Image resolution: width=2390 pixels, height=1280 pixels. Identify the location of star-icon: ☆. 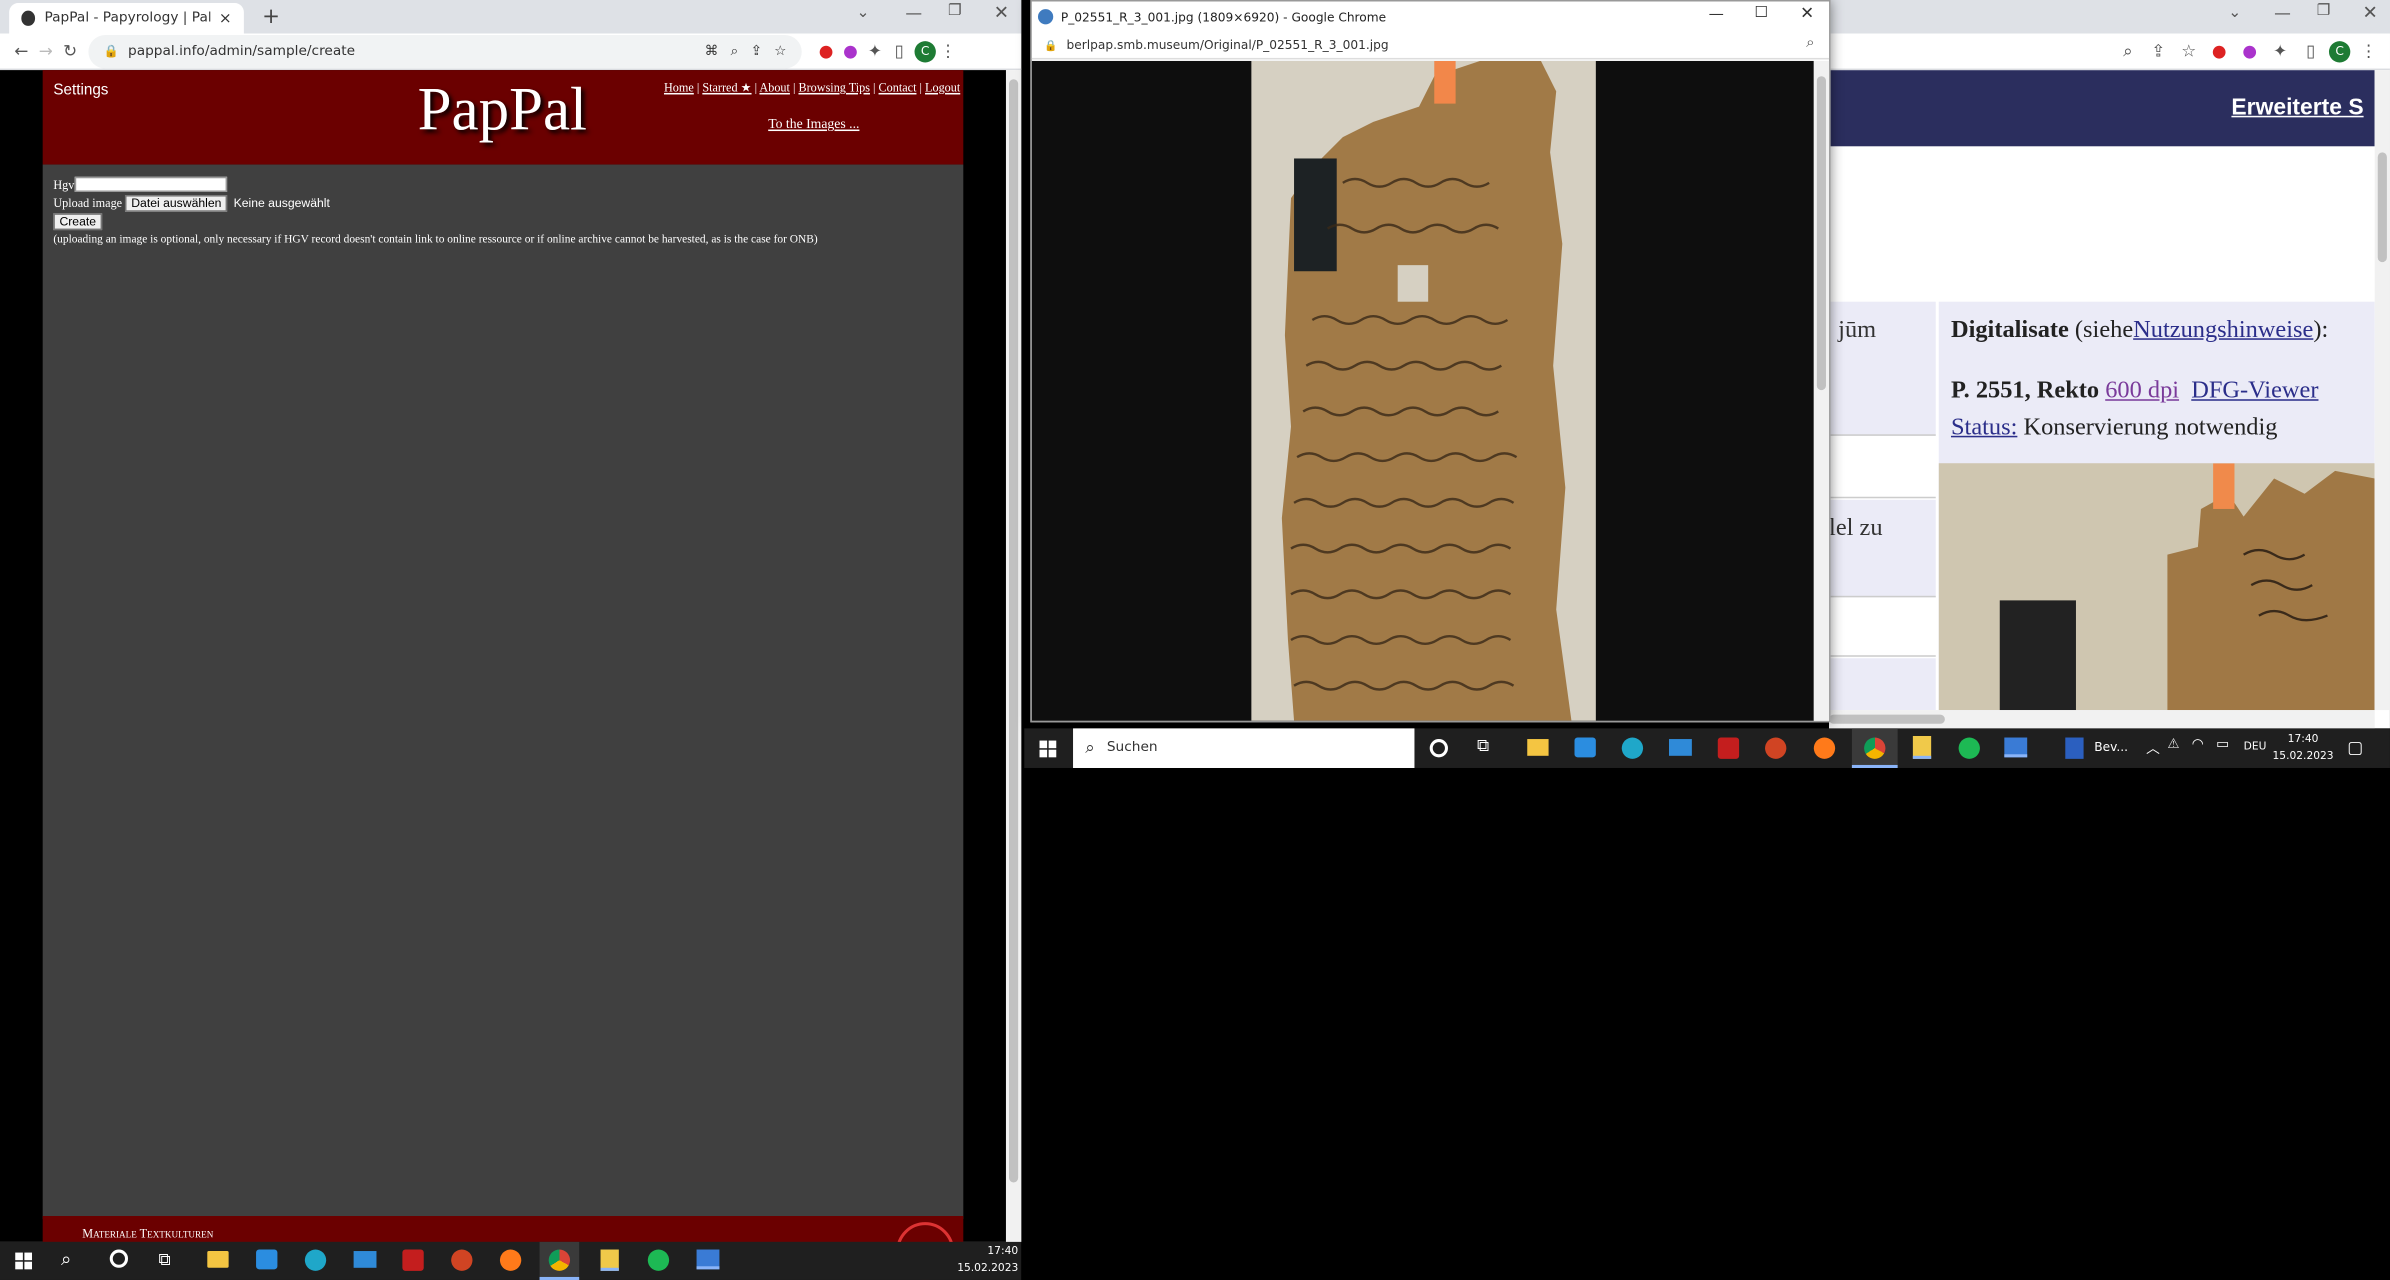
(780, 50).